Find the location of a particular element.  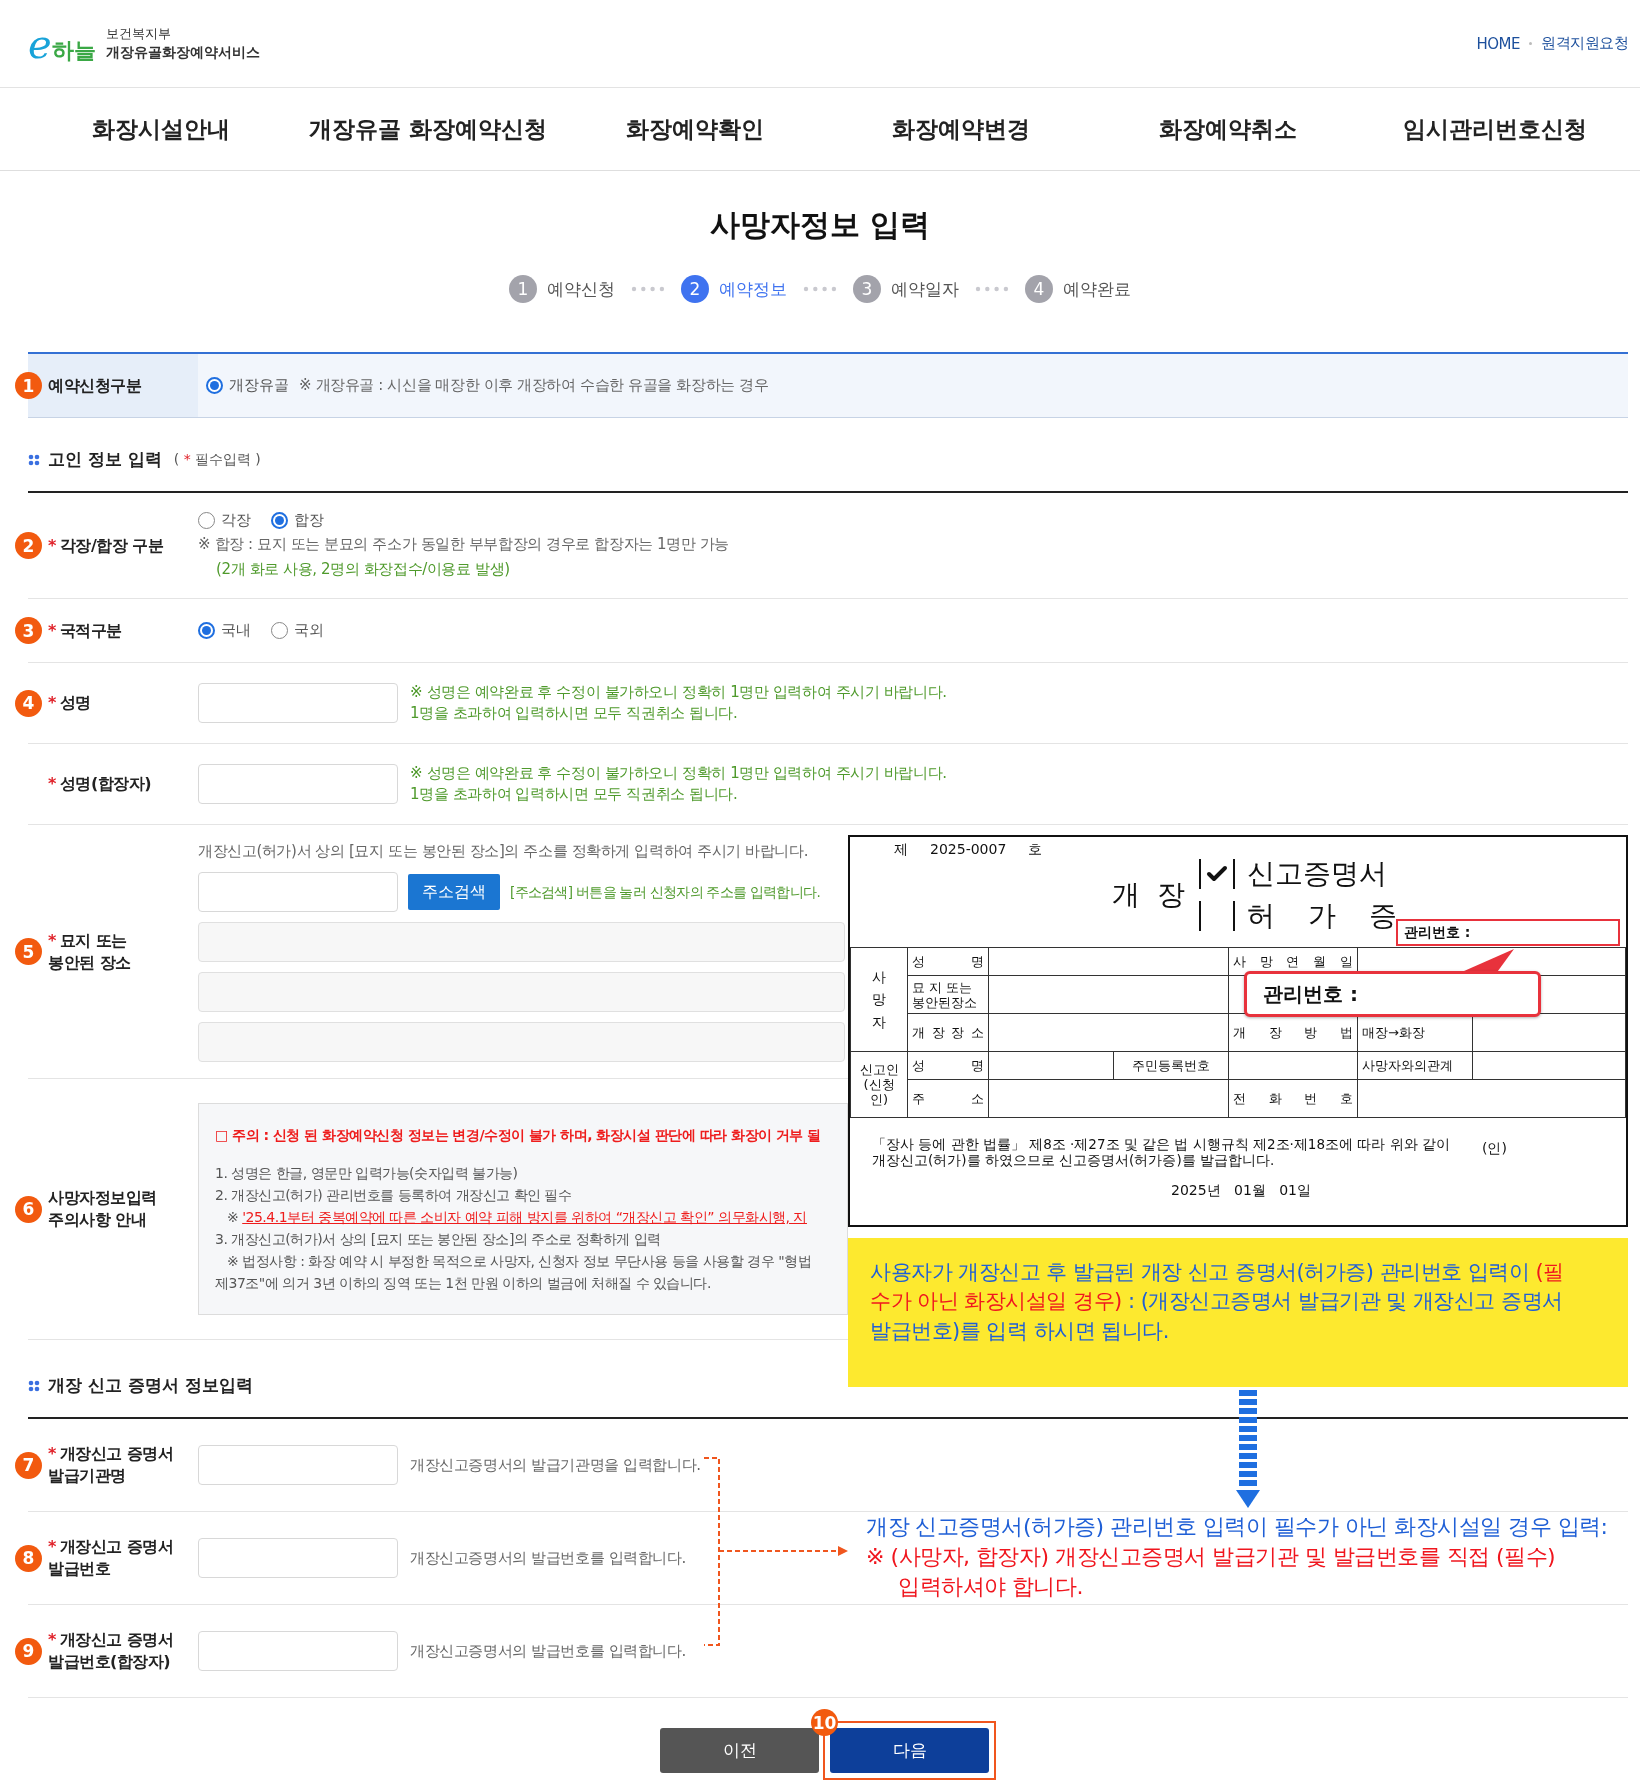

hint-text: [주소검색] 버튼을 눌러 신청자의 주소를 입력합니다. is located at coordinates (665, 892).